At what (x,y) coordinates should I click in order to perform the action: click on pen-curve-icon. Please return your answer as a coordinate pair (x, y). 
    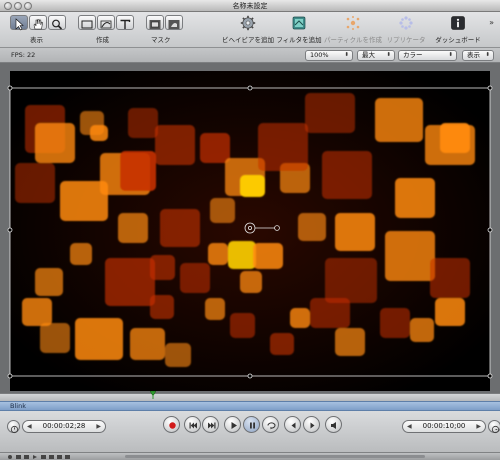
    Looking at the image, I should click on (106, 24).